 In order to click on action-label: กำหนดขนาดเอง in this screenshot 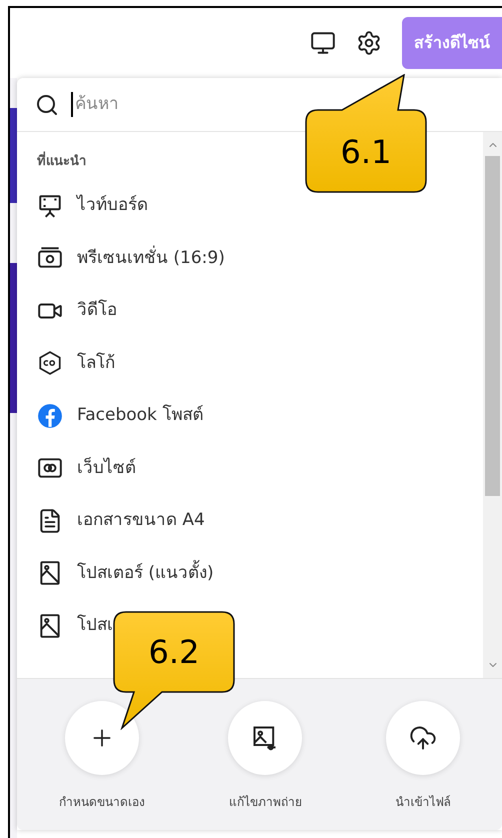, I will do `click(101, 802)`.